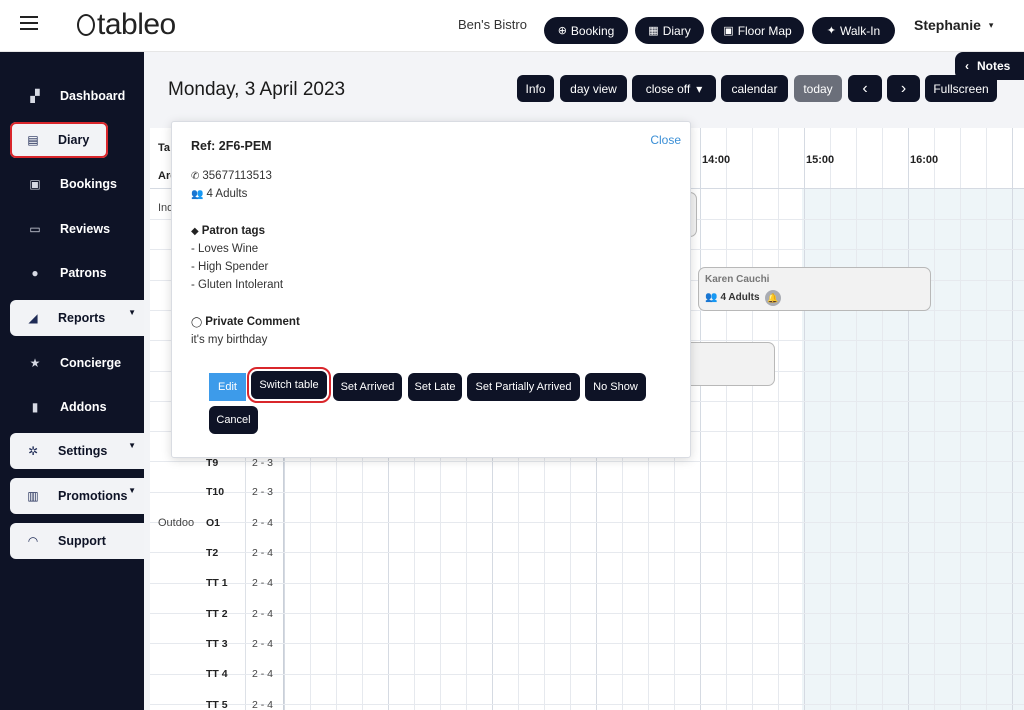 This screenshot has height=710, width=1024. Describe the element at coordinates (653, 31) in the screenshot. I see `calendar-icon: ▦` at that location.